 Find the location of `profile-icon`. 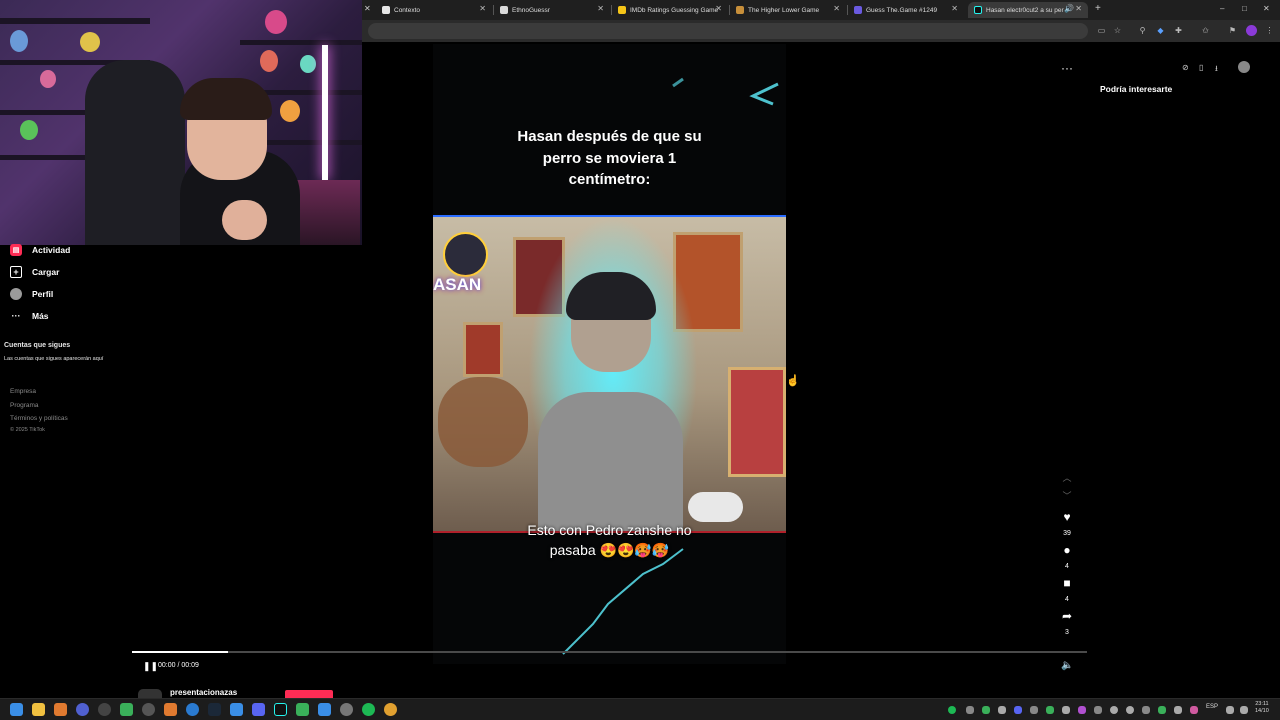

profile-icon is located at coordinates (1251, 30).